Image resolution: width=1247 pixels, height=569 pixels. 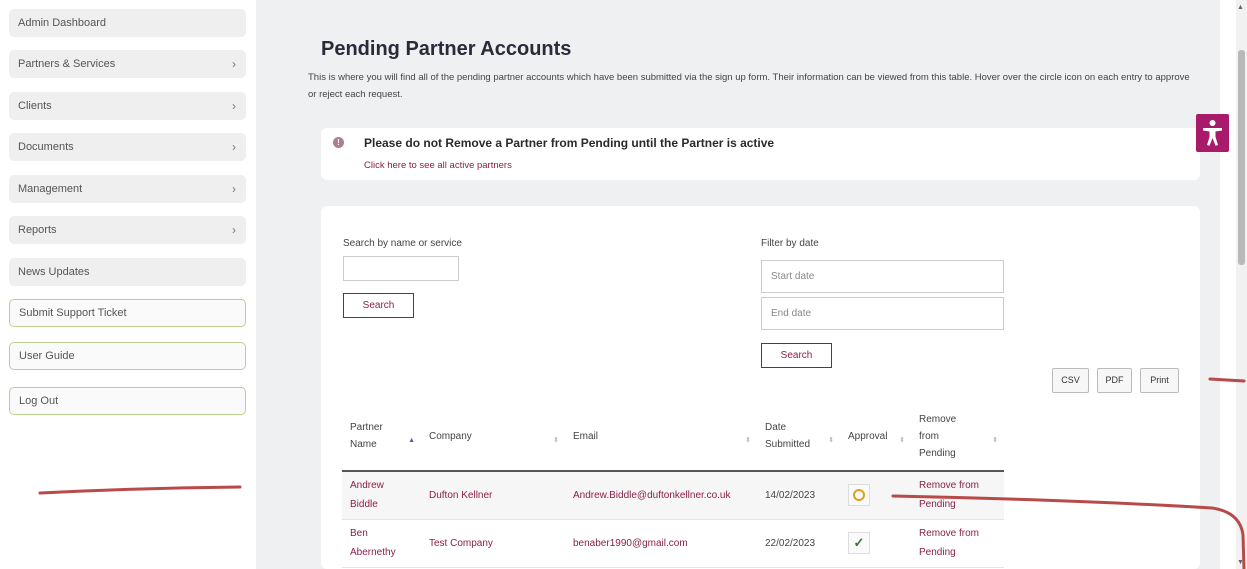 I want to click on search-button: Search, so click(x=378, y=305).